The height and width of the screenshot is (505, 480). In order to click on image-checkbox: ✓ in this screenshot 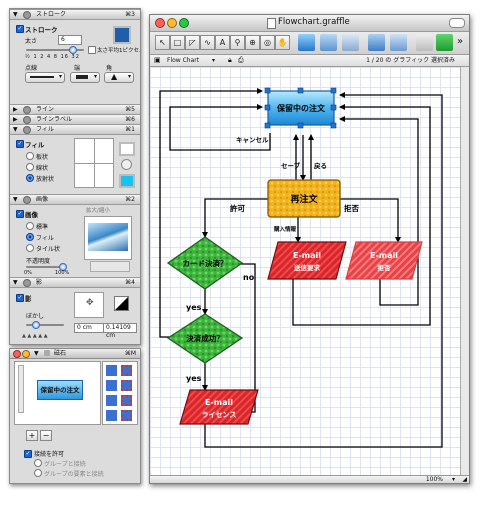, I will do `click(20, 214)`.